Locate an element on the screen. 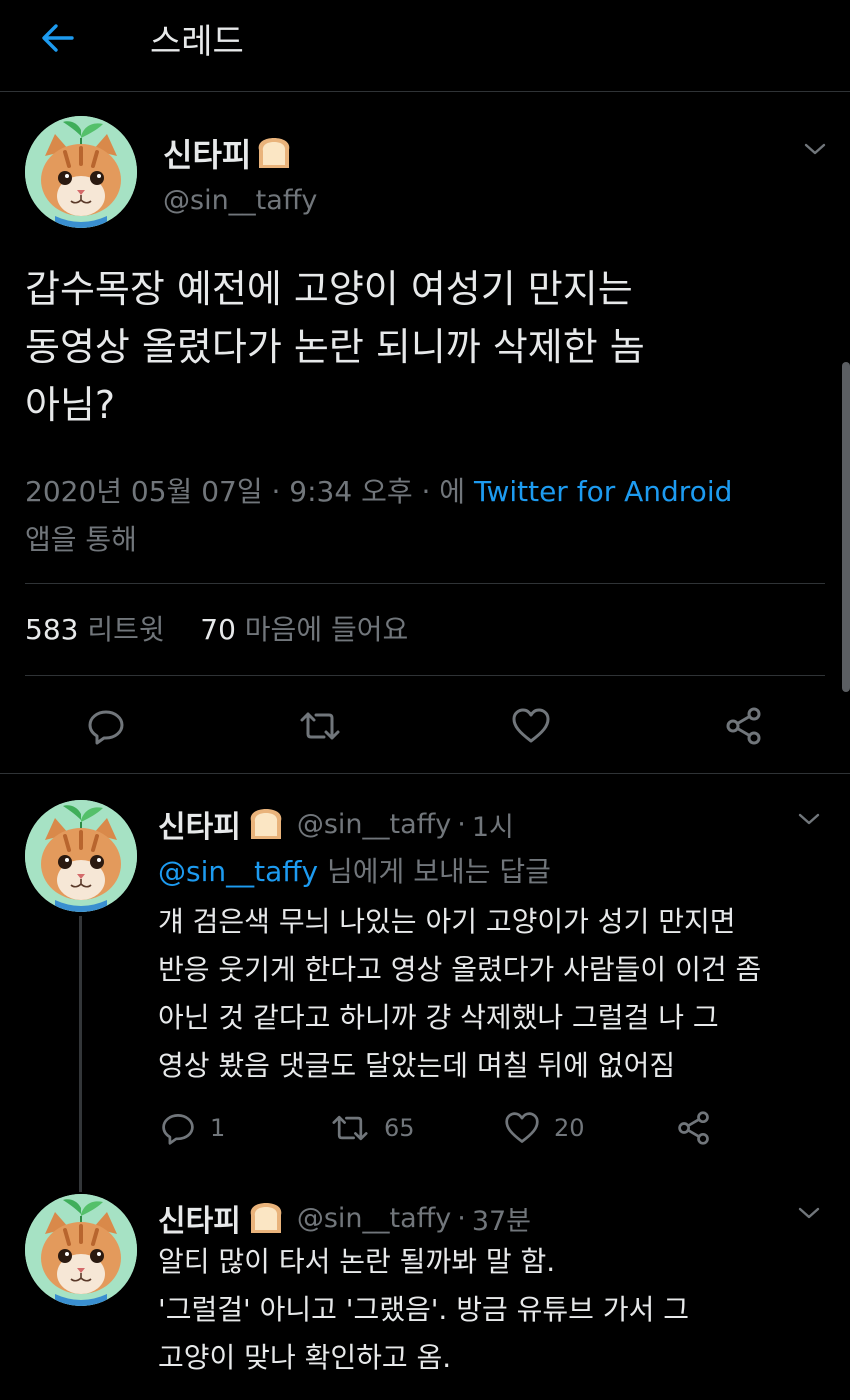  reply-button is located at coordinates (106, 726).